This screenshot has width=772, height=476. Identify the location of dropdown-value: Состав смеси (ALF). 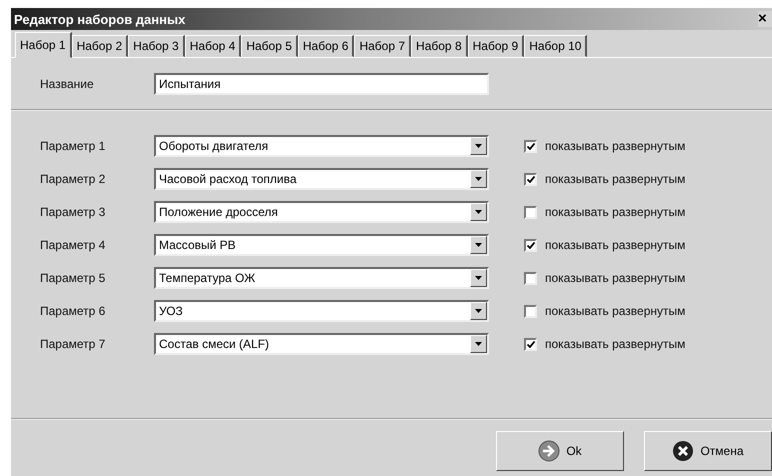
(214, 344).